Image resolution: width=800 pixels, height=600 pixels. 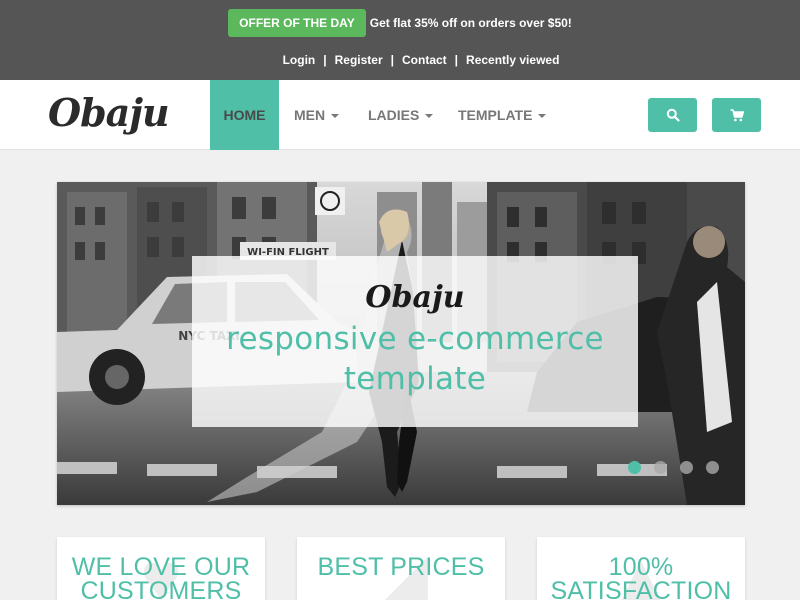 I want to click on feature-box-satisfaction: ▲ 100% SATISFACTION, so click(x=641, y=568).